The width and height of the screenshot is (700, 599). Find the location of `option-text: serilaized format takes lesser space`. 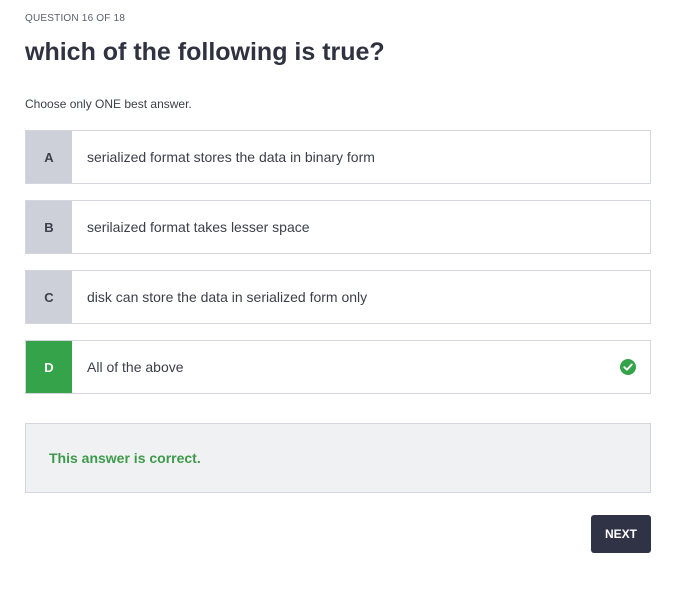

option-text: serilaized format takes lesser space is located at coordinates (198, 227).